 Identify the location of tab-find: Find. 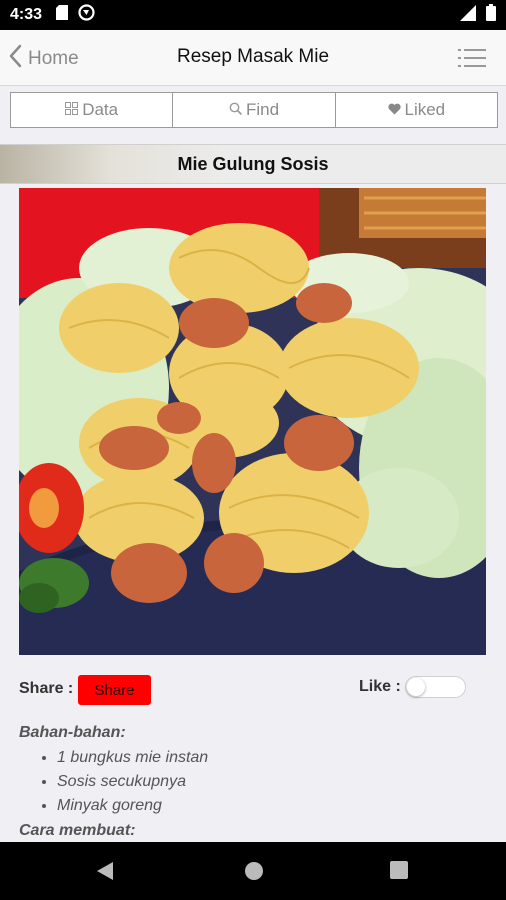
(254, 110).